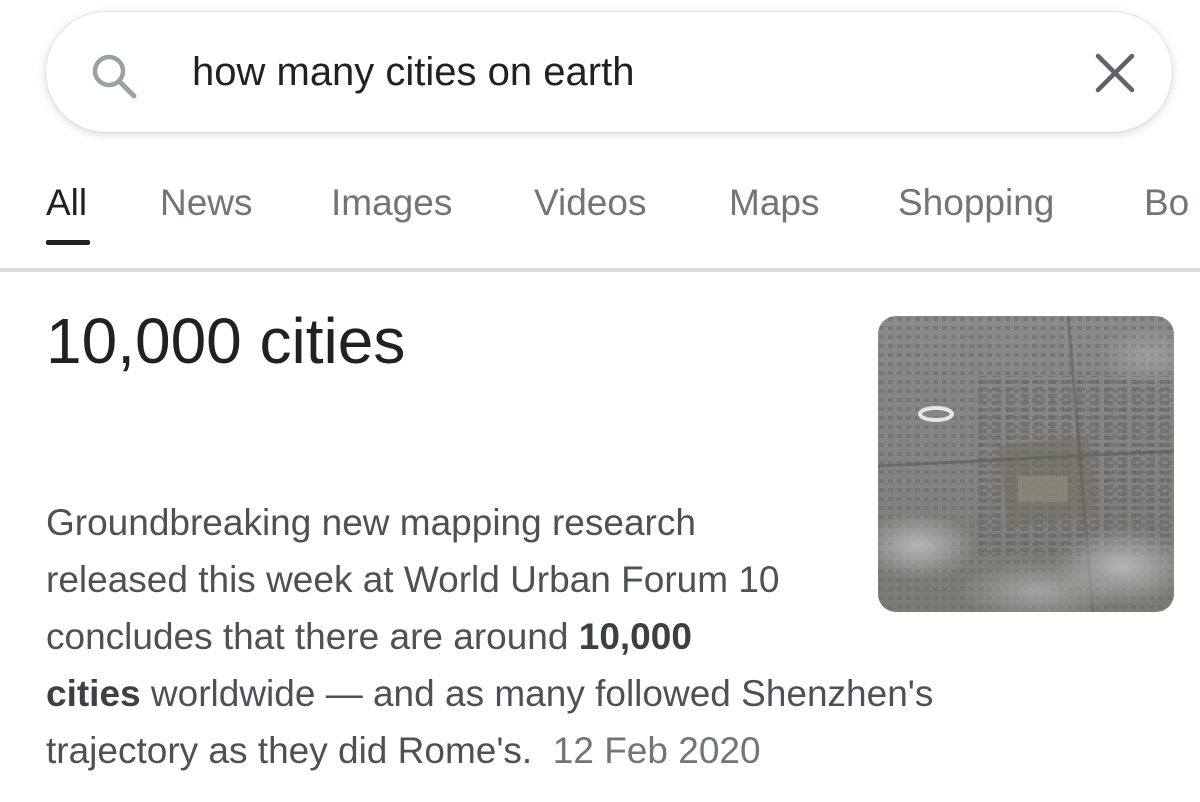  Describe the element at coordinates (635, 636) in the screenshot. I see `snippet-highlight: 10,000` at that location.